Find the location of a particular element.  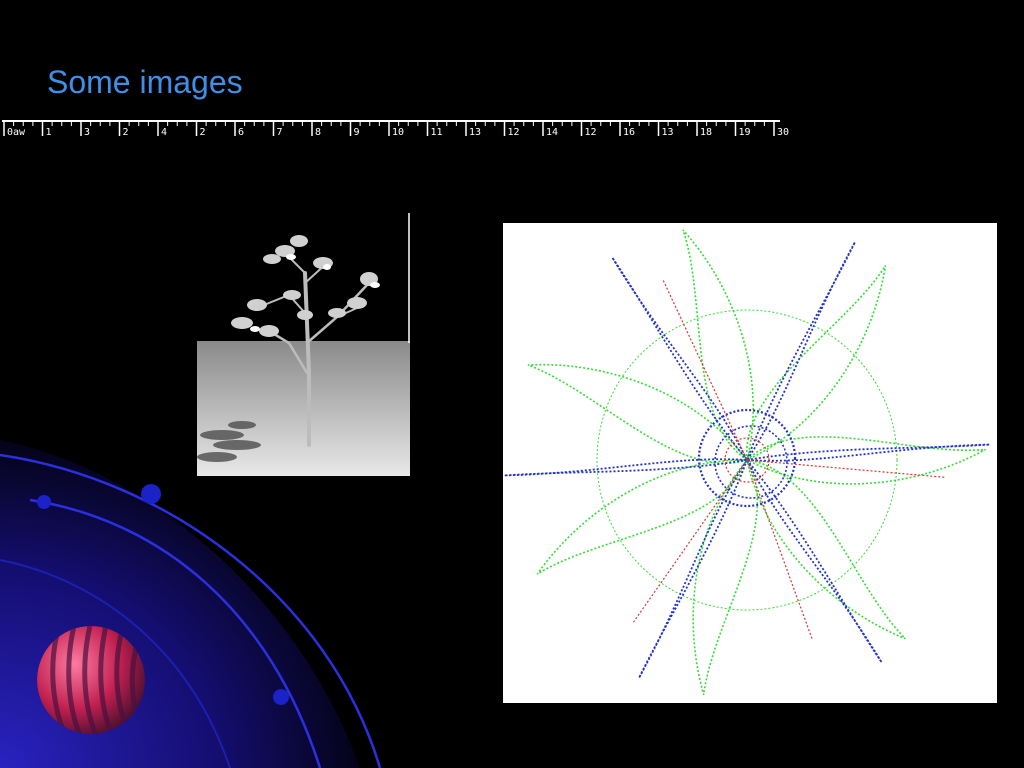

ruler-label: 11 is located at coordinates (437, 132).